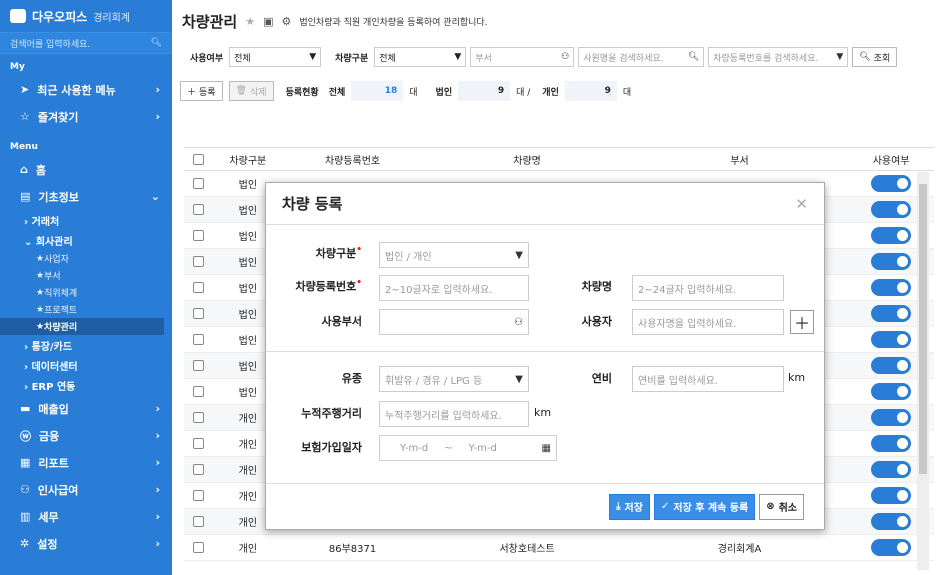 Image resolution: width=936 pixels, height=575 pixels. Describe the element at coordinates (641, 57) in the screenshot. I see `employee-search-input: 사원명을 검색하세요. 🔍︎` at that location.